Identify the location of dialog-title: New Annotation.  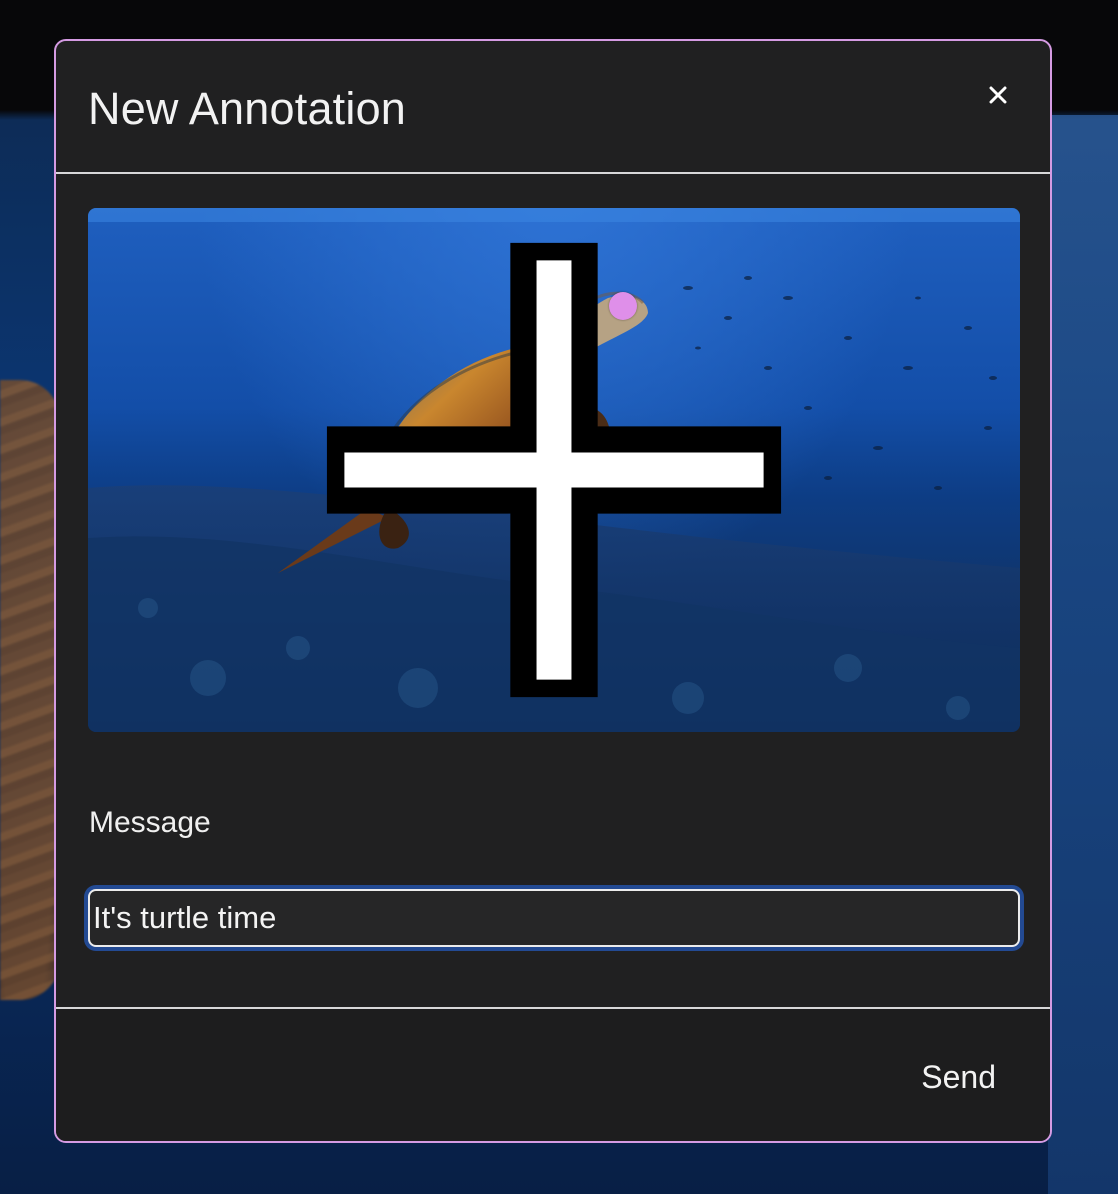
(247, 108).